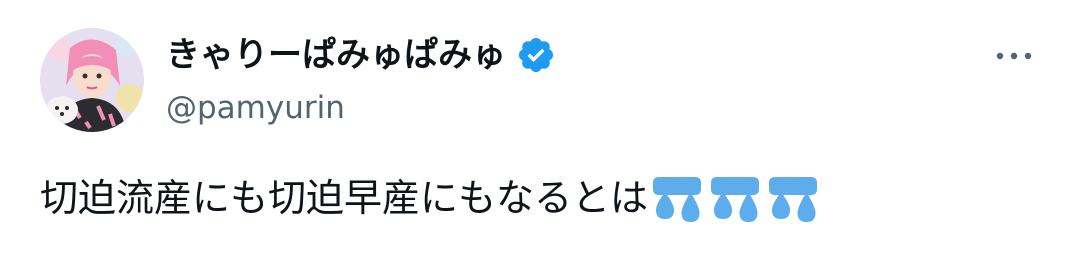  I want to click on more-options-button, so click(1014, 56).